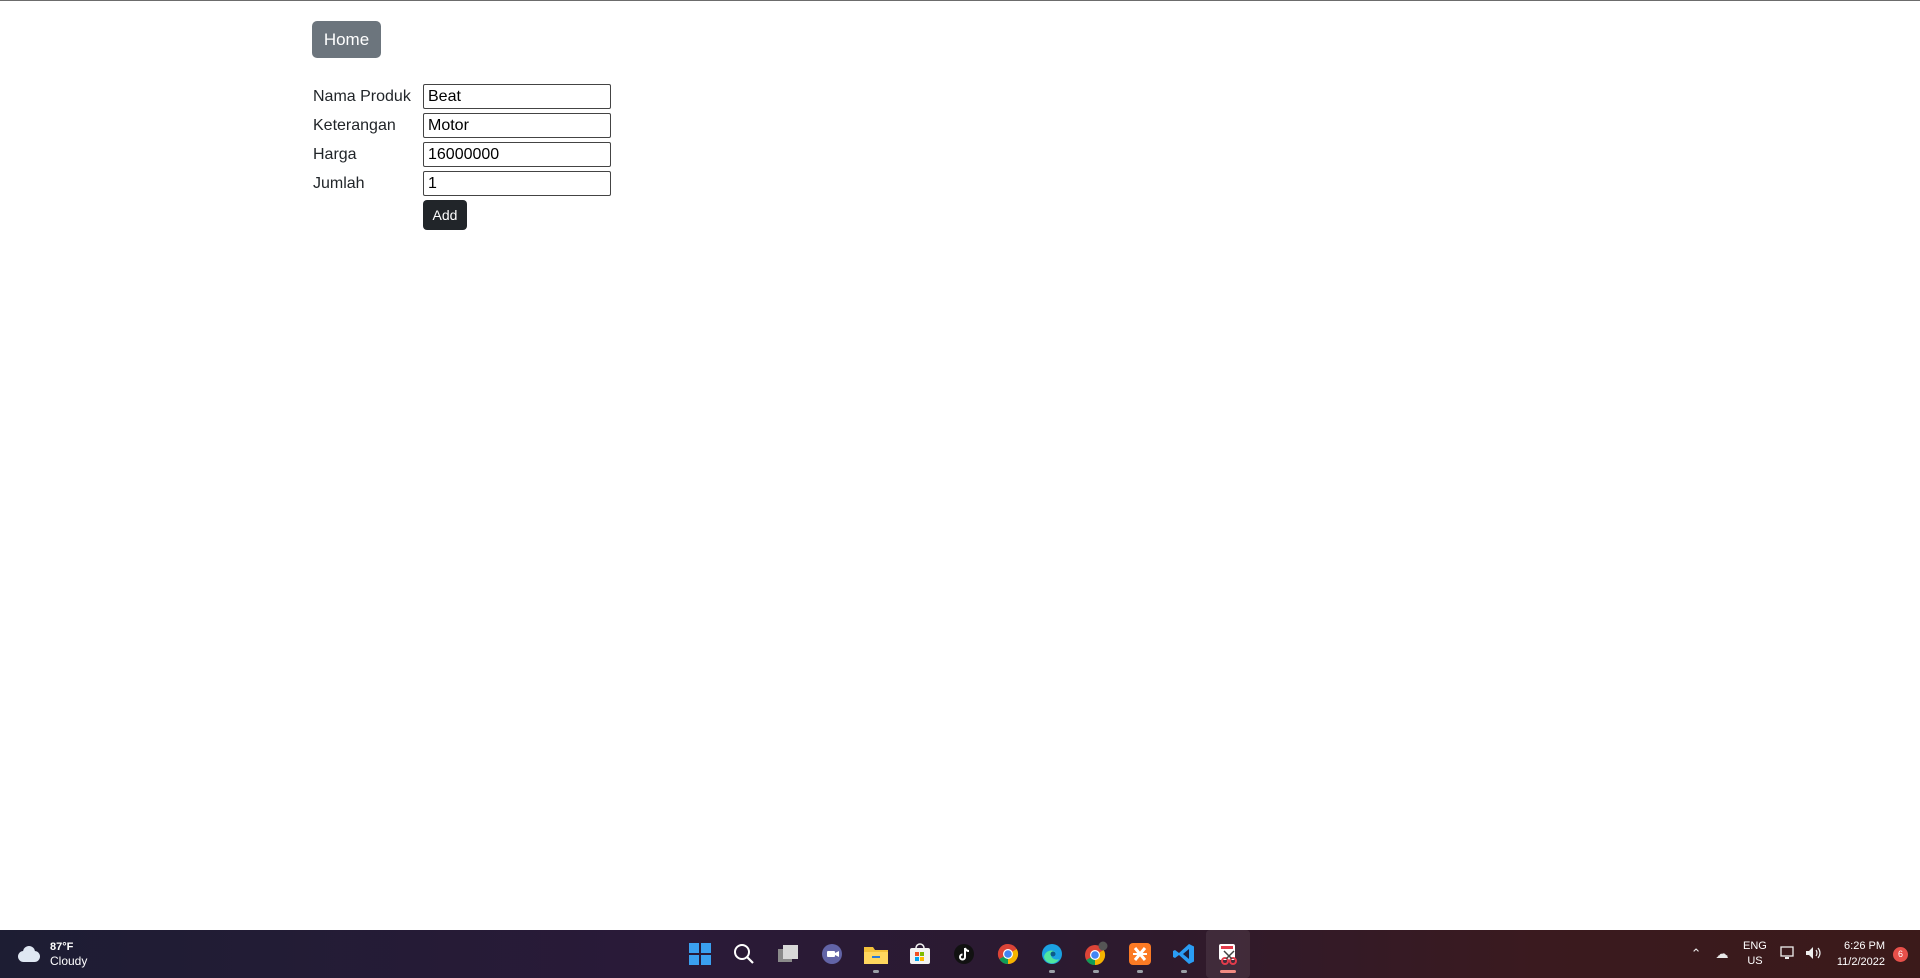 The image size is (1920, 978). Describe the element at coordinates (1814, 954) in the screenshot. I see `volume-icon` at that location.